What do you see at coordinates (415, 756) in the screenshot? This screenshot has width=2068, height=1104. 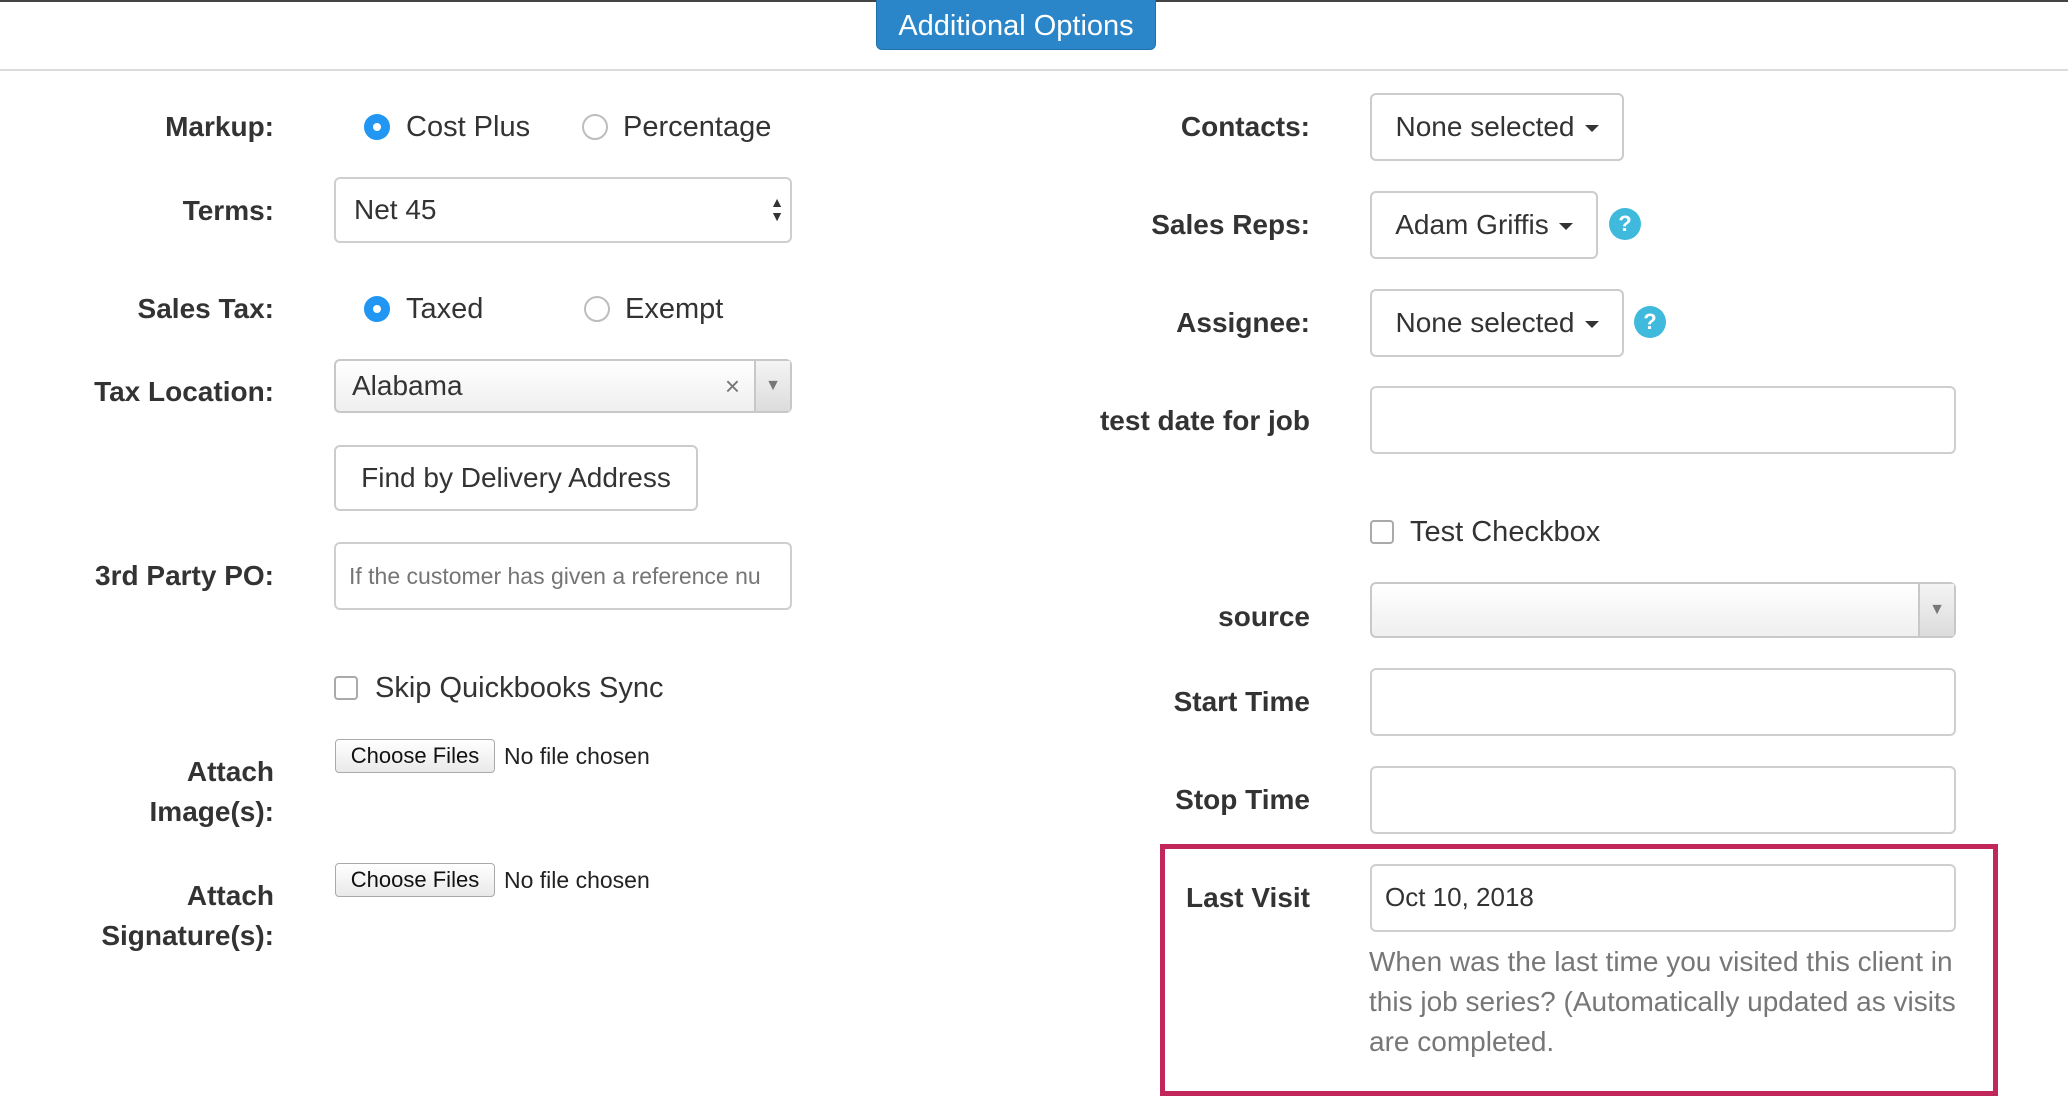 I see `attach-images-choose-files-button: Choose Files` at bounding box center [415, 756].